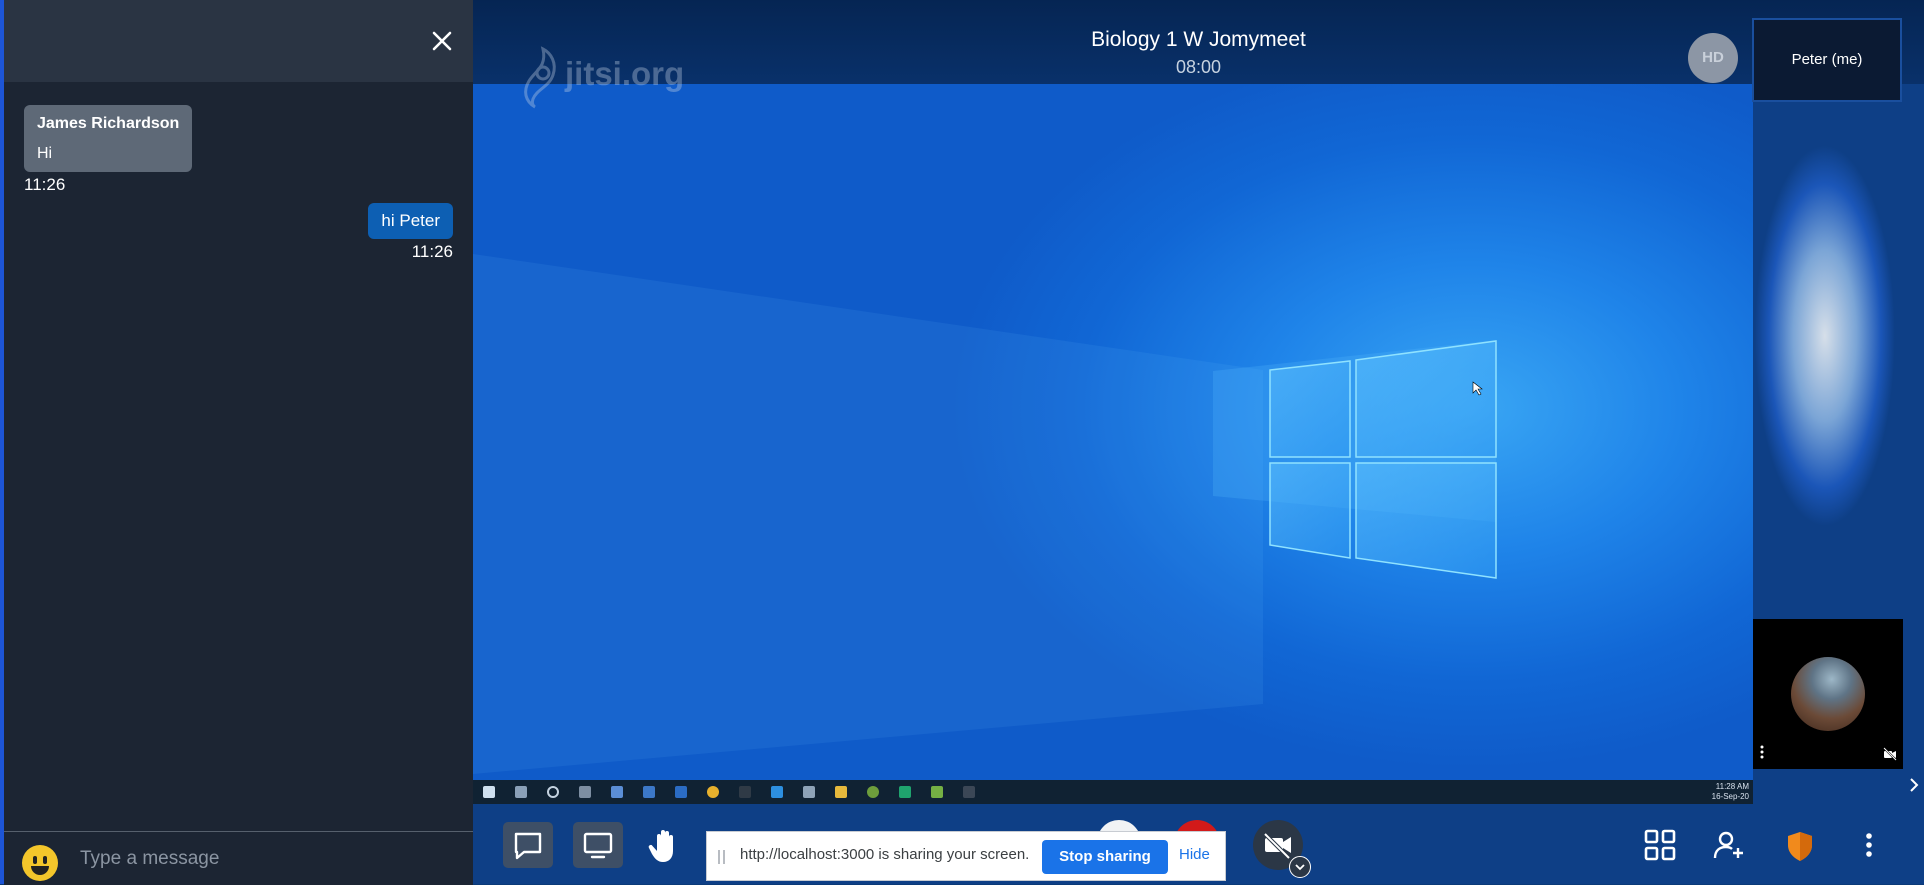 The image size is (1924, 885). What do you see at coordinates (553, 792) in the screenshot?
I see `taskbar-cortana-icon` at bounding box center [553, 792].